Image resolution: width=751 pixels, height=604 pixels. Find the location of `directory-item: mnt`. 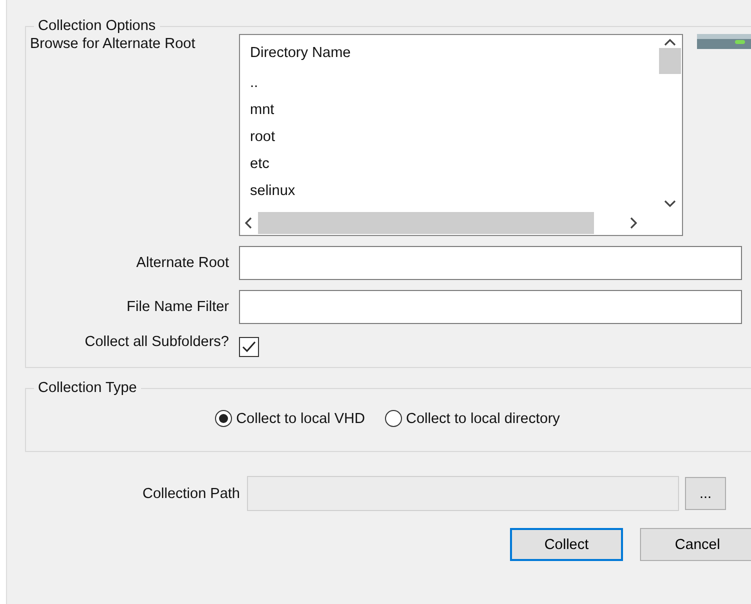

directory-item: mnt is located at coordinates (454, 110).